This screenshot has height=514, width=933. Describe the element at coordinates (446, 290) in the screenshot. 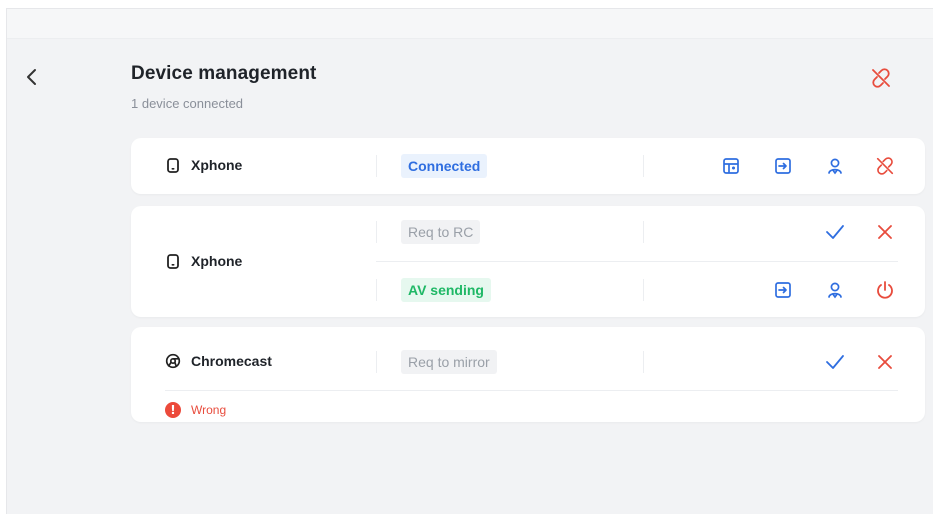

I see `status-badge: AV sending` at that location.